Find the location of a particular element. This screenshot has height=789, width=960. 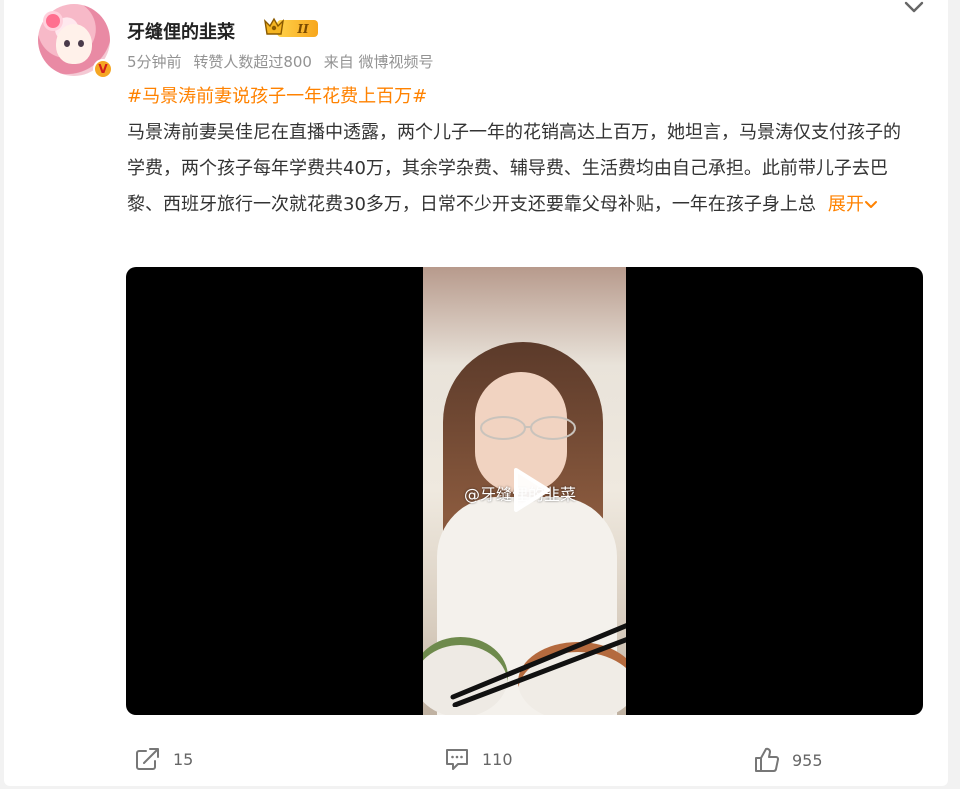

post-meta: 5分钟前 转赞人数超过800 来自 微博视频号 is located at coordinates (284, 61).